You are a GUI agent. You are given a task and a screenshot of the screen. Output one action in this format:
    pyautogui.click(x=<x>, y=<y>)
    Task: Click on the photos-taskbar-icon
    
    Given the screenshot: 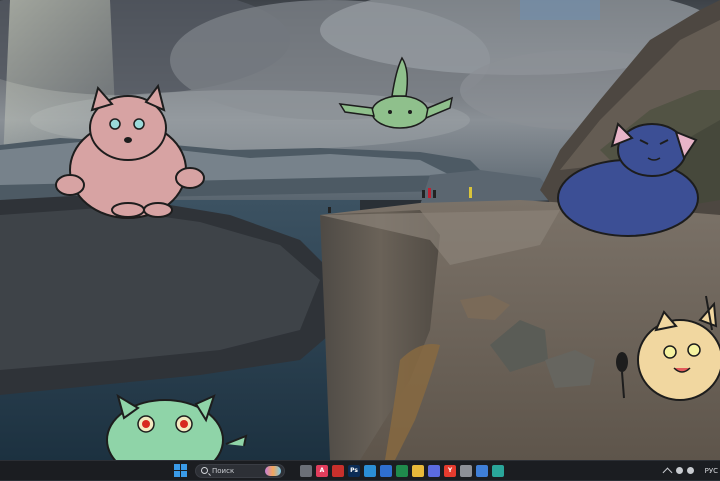 What is the action you would take?
    pyautogui.click(x=482, y=471)
    